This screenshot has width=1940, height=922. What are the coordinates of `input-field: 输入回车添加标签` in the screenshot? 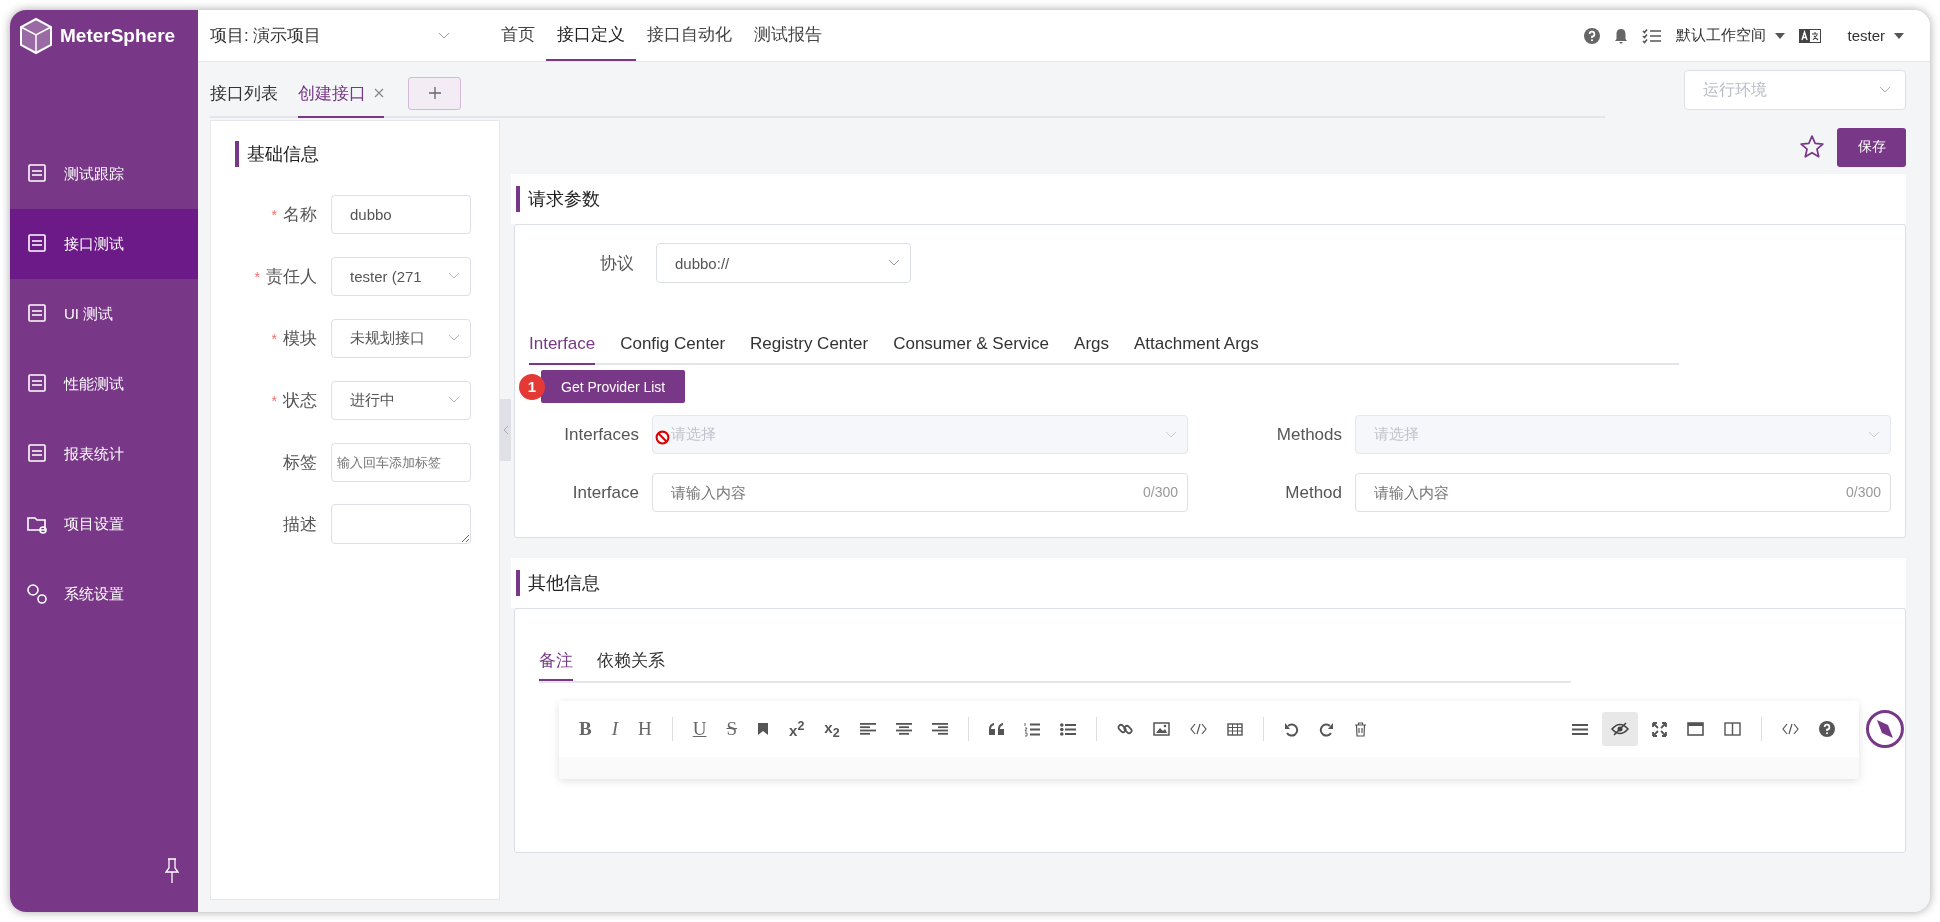 It's located at (401, 462).